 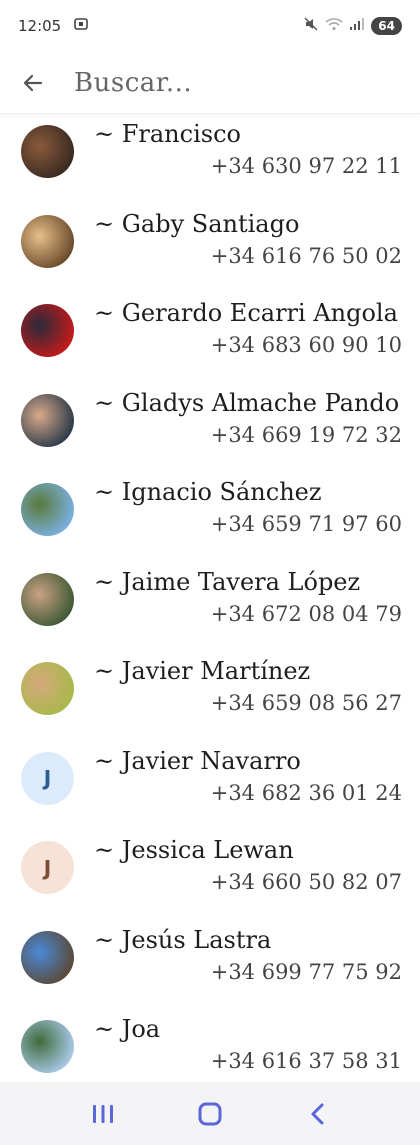 I want to click on contact-row: J ~ Jessica Lewan +34 660 50 82 07, so click(x=210, y=875).